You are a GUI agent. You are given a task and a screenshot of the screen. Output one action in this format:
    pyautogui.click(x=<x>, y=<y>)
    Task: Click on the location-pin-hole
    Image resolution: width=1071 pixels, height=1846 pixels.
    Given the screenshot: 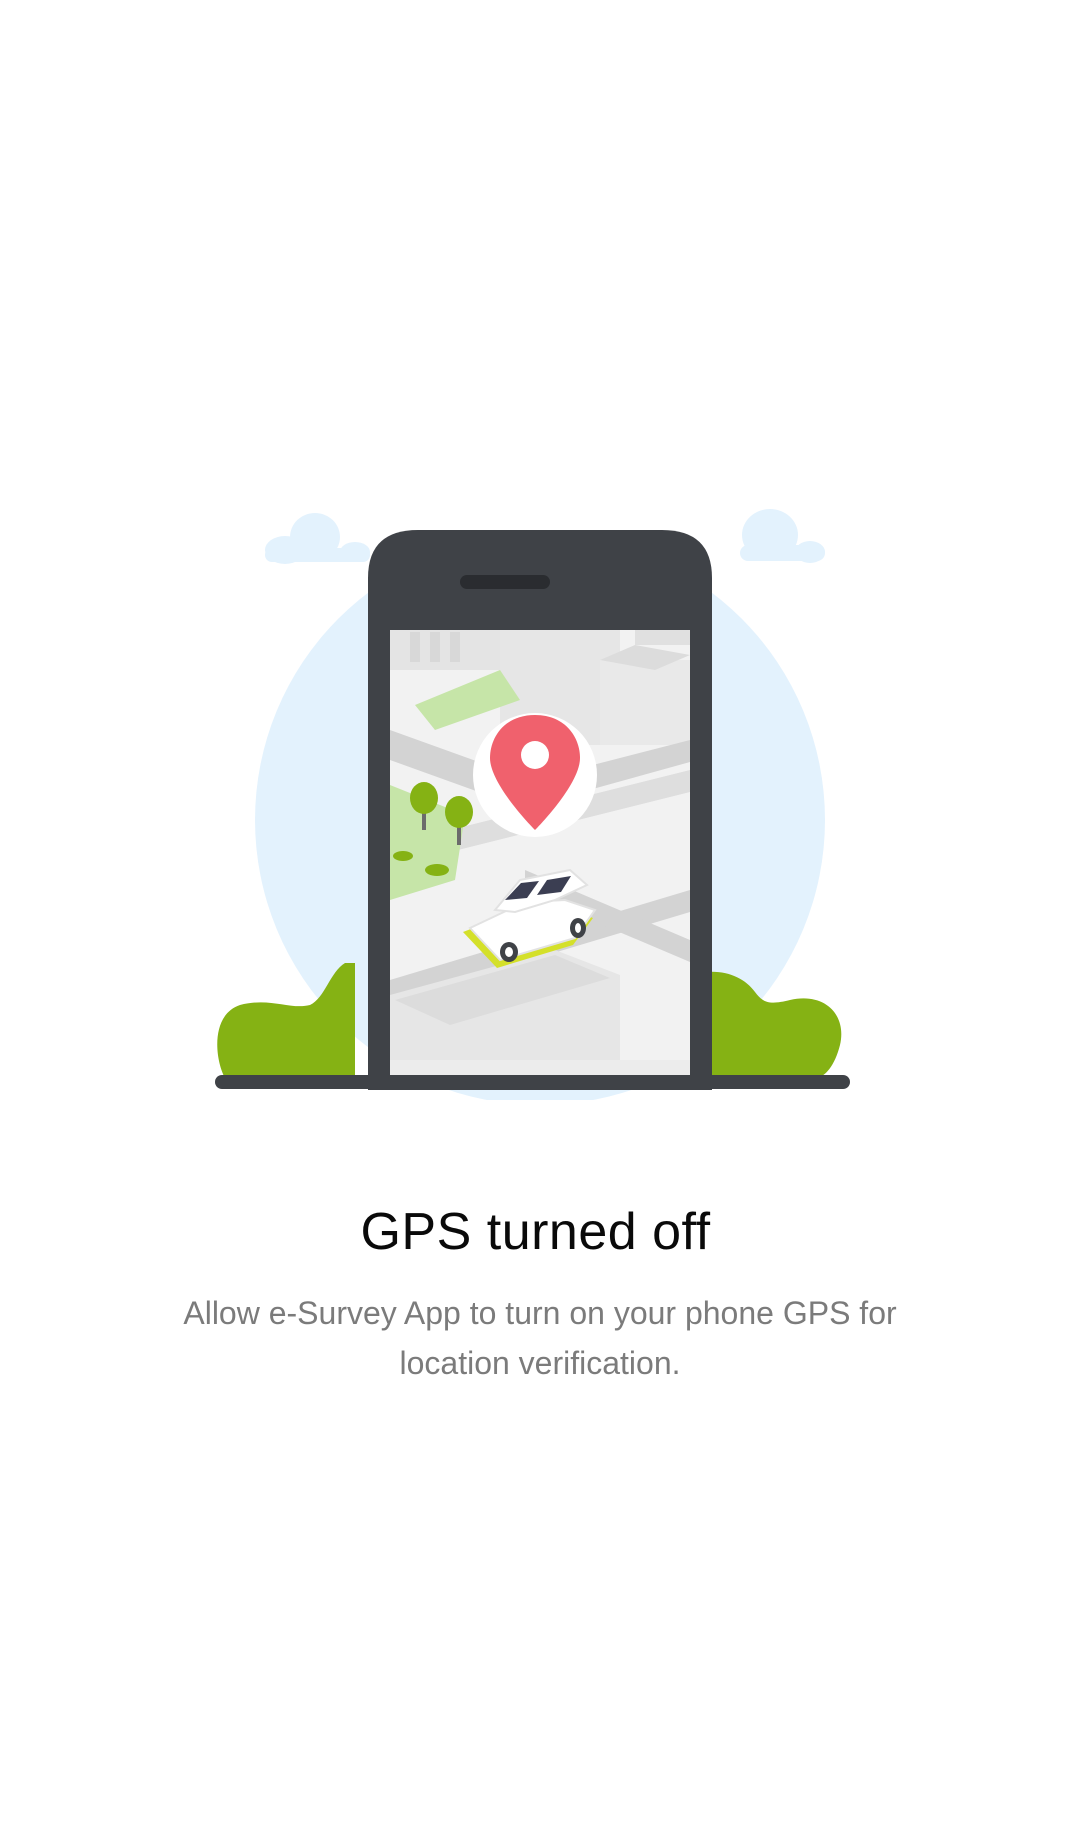 What is the action you would take?
    pyautogui.click(x=535, y=755)
    